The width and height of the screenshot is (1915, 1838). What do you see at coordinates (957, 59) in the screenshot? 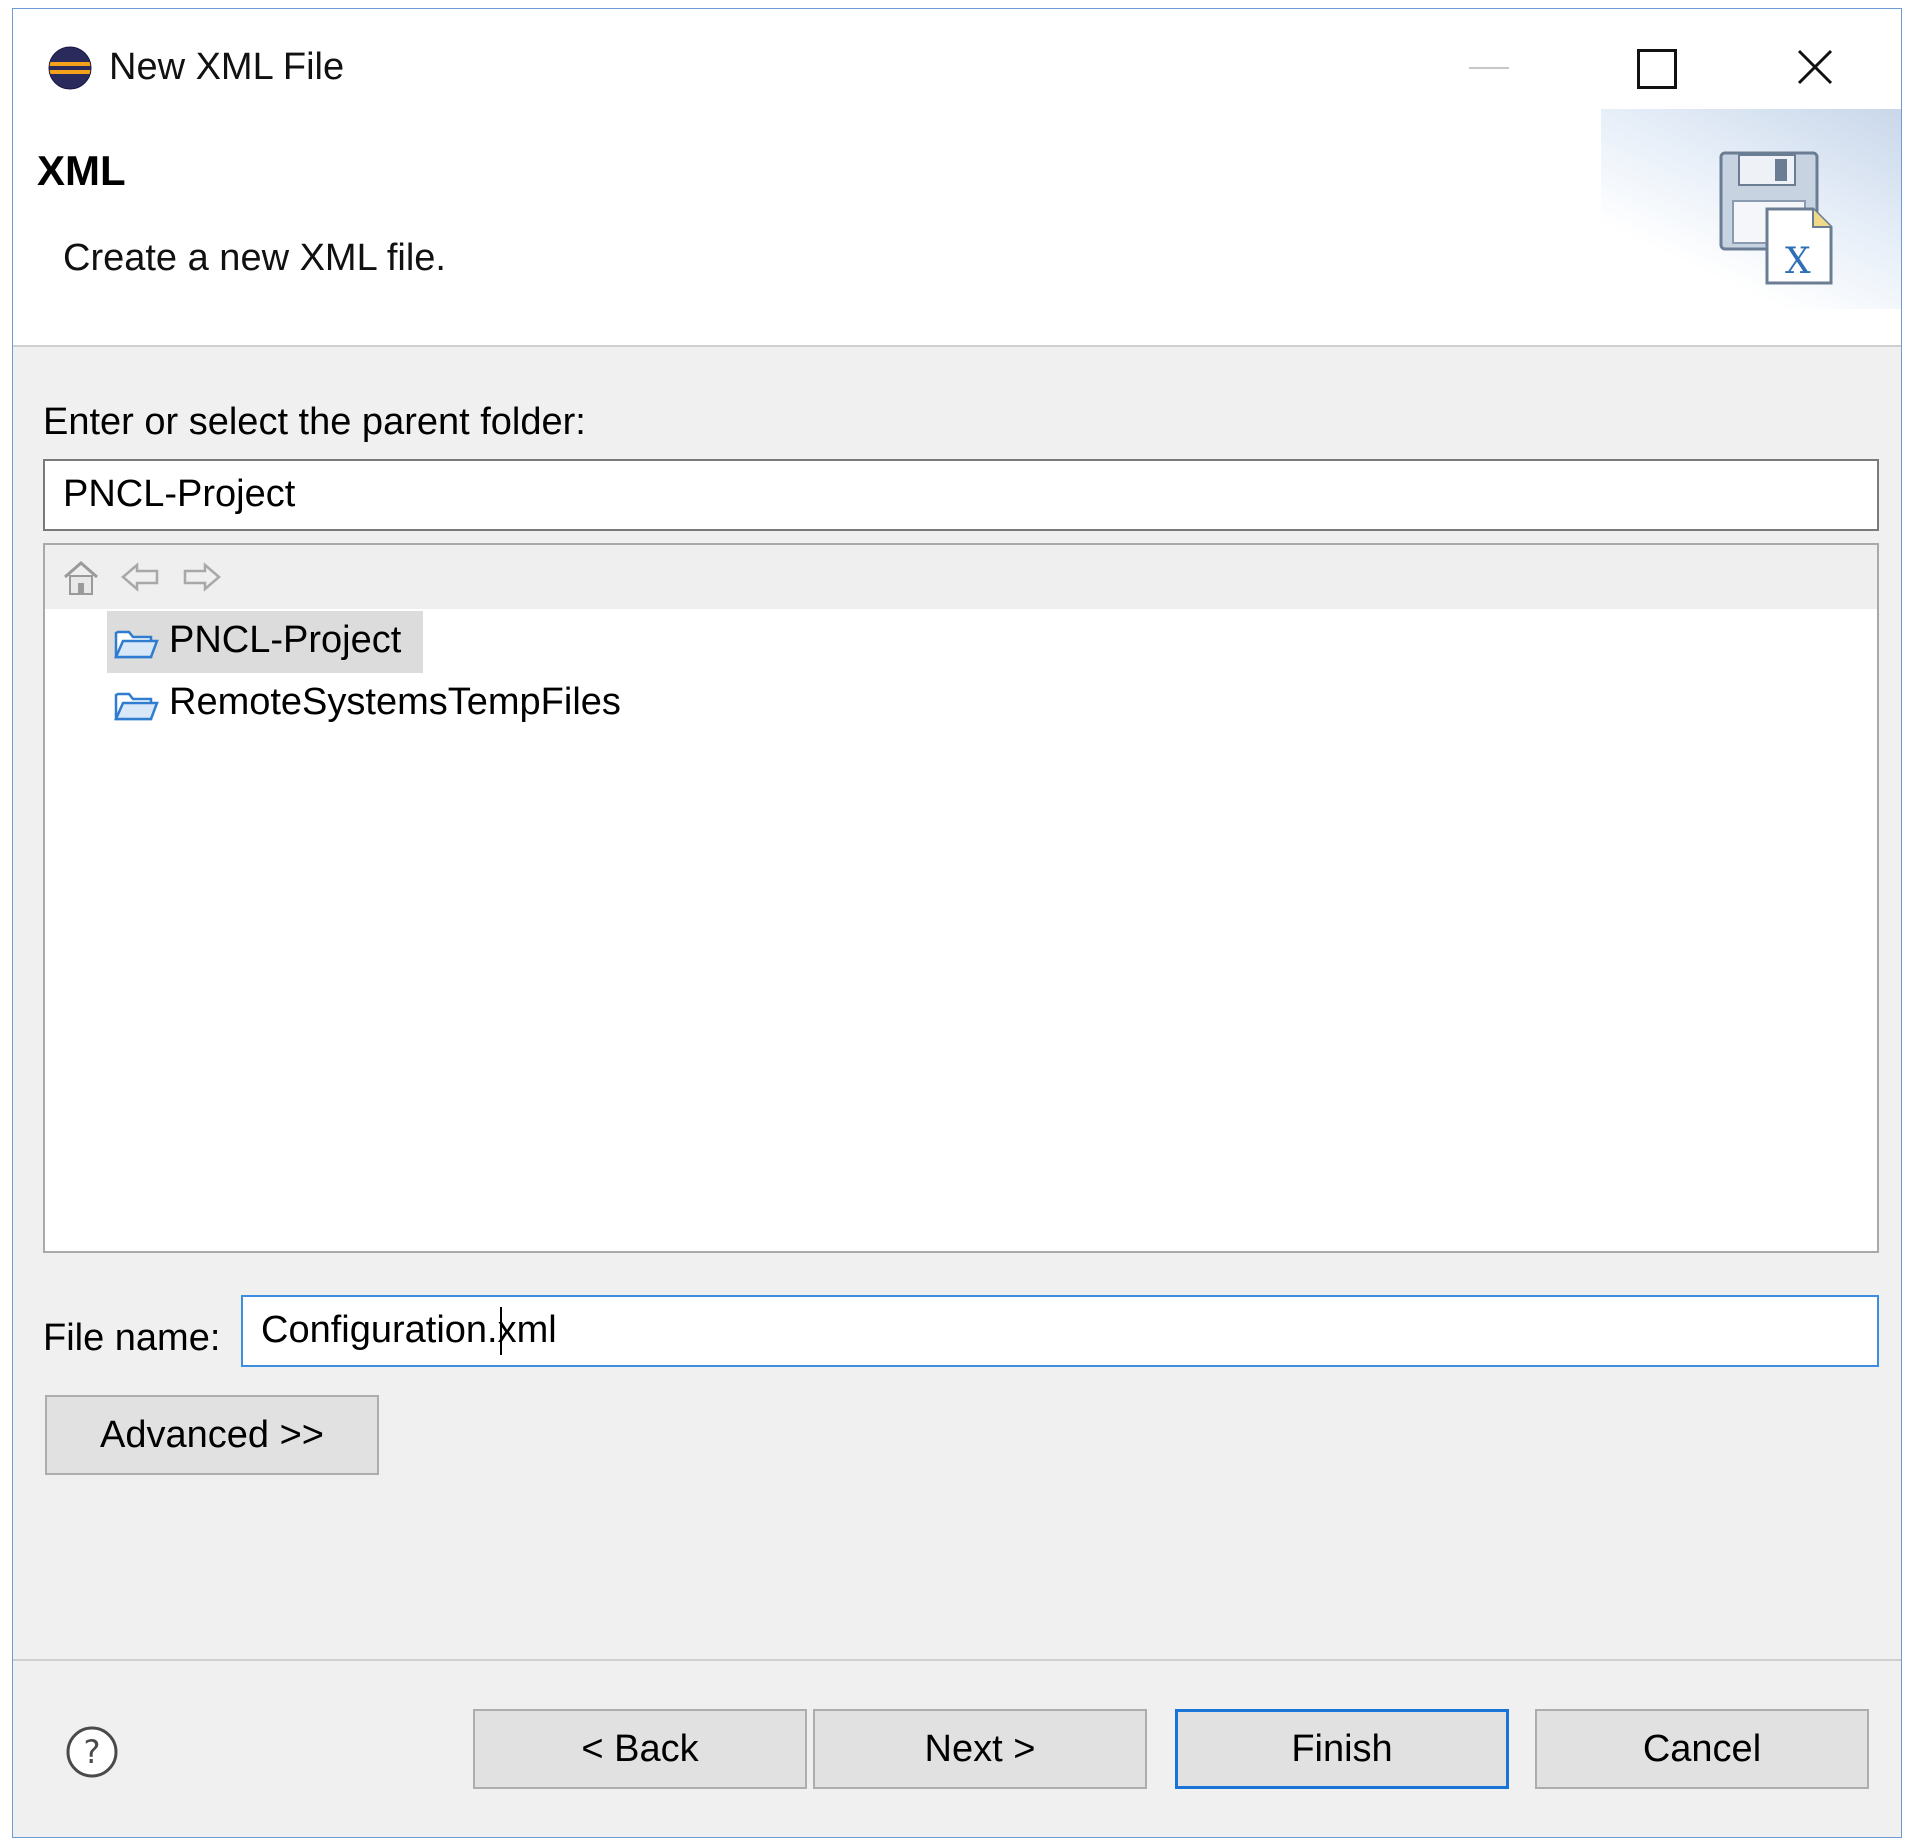
I see `title-bar: New XML File` at bounding box center [957, 59].